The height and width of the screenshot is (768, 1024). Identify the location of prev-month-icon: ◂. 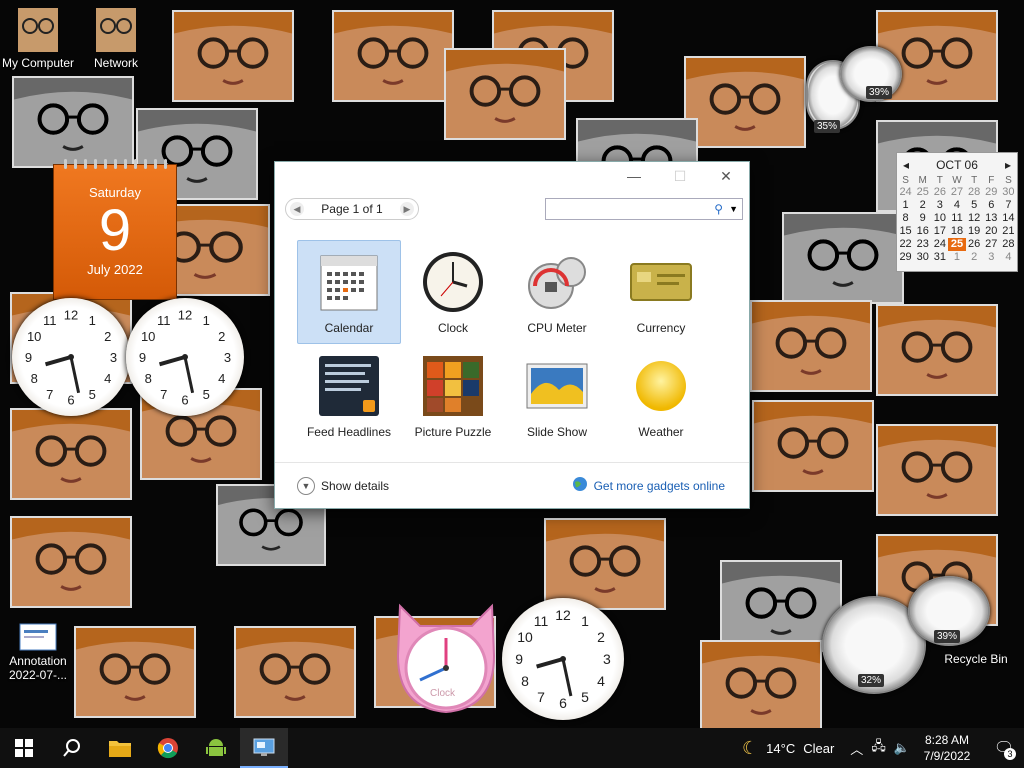
(906, 165).